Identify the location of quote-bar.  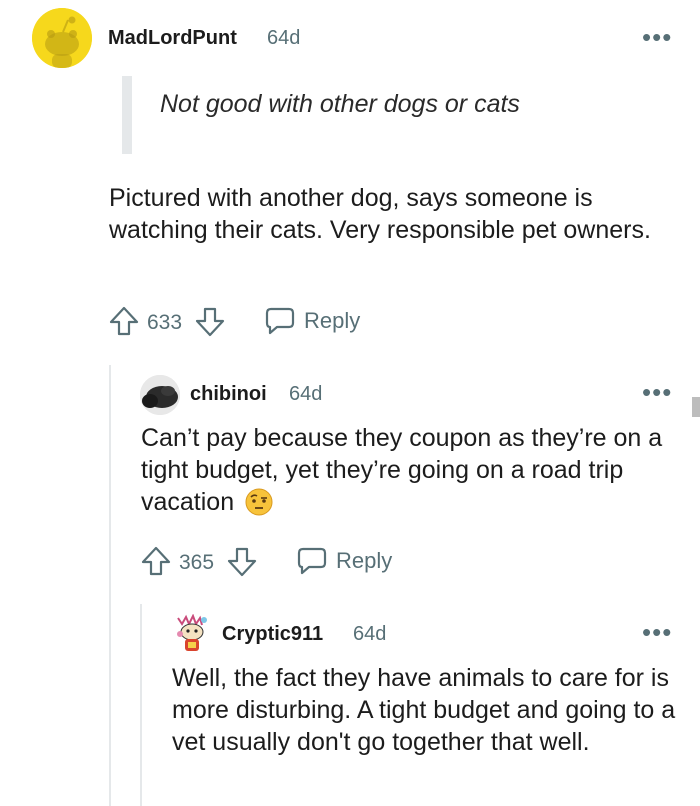
(127, 115).